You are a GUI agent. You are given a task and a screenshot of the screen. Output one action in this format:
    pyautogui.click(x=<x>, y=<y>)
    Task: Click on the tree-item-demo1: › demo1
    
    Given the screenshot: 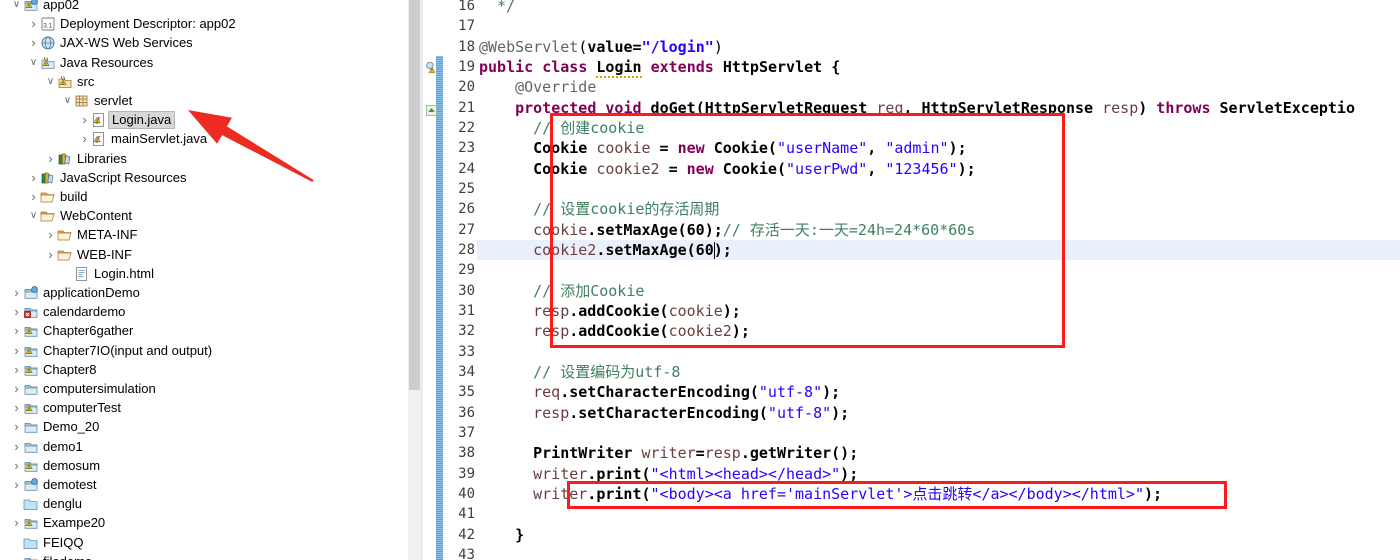 What is the action you would take?
    pyautogui.click(x=204, y=446)
    